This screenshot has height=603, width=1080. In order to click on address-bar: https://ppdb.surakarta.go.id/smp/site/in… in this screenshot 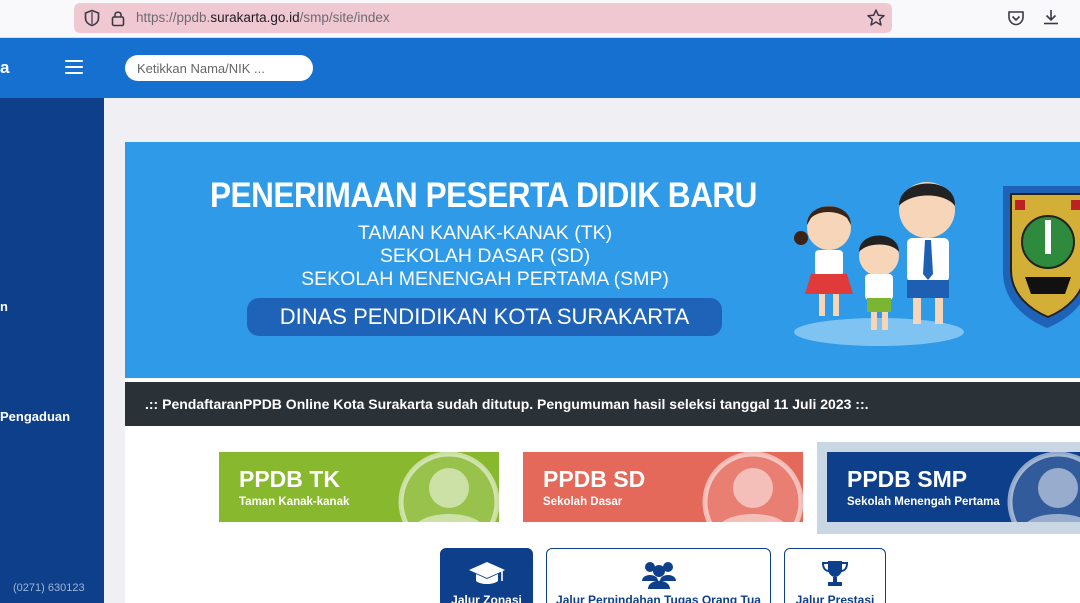, I will do `click(483, 18)`.